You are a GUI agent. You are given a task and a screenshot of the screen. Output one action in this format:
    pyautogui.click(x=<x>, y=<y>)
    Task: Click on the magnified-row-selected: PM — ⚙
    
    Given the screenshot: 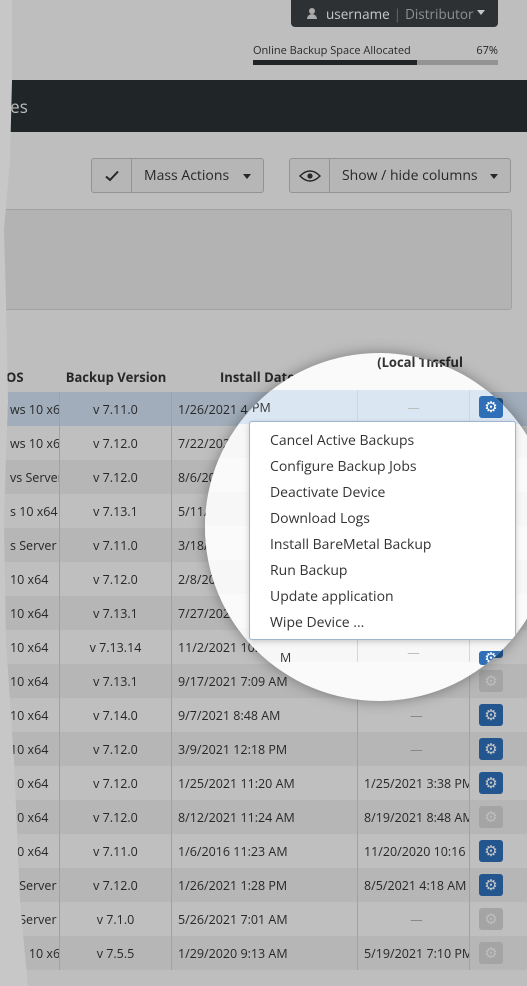 What is the action you would take?
    pyautogui.click(x=366, y=407)
    